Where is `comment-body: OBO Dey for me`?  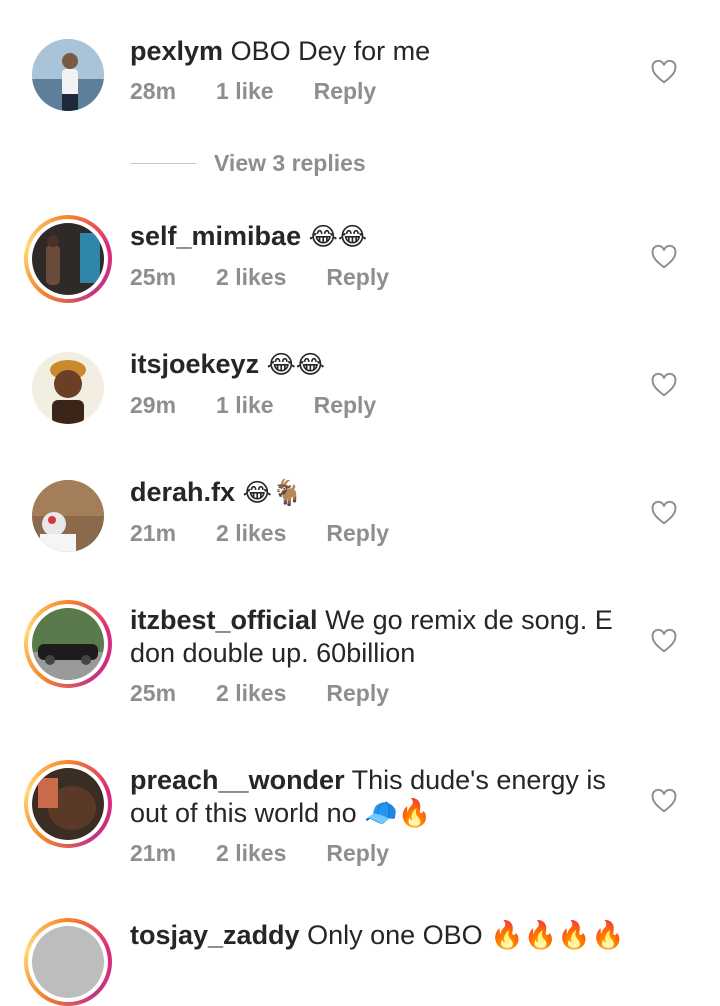 comment-body: OBO Dey for me is located at coordinates (330, 51).